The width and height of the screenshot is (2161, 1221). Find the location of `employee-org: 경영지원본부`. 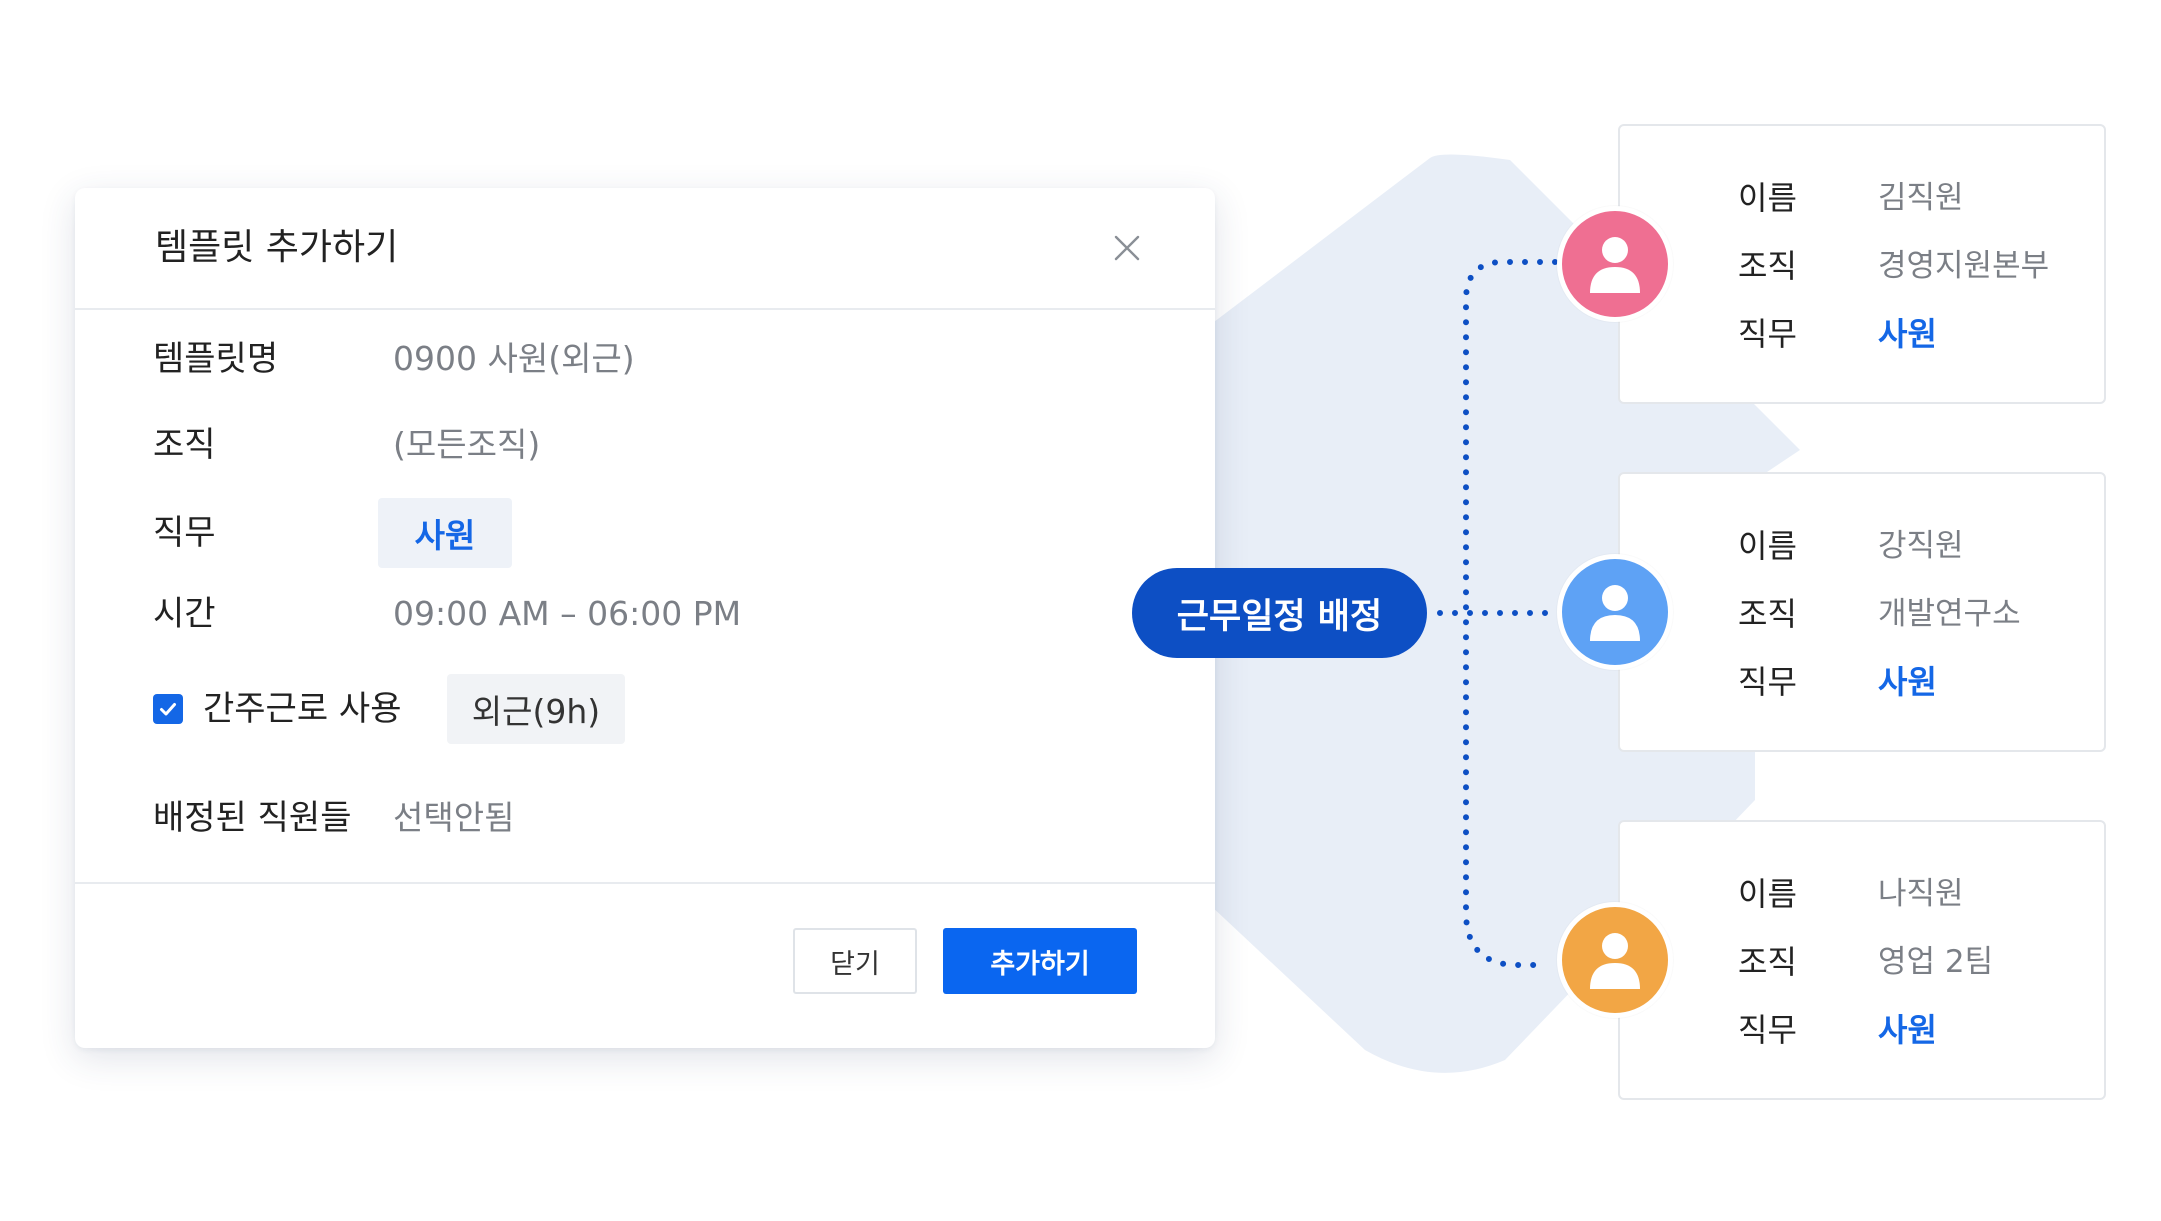

employee-org: 경영지원본부 is located at coordinates (1964, 266).